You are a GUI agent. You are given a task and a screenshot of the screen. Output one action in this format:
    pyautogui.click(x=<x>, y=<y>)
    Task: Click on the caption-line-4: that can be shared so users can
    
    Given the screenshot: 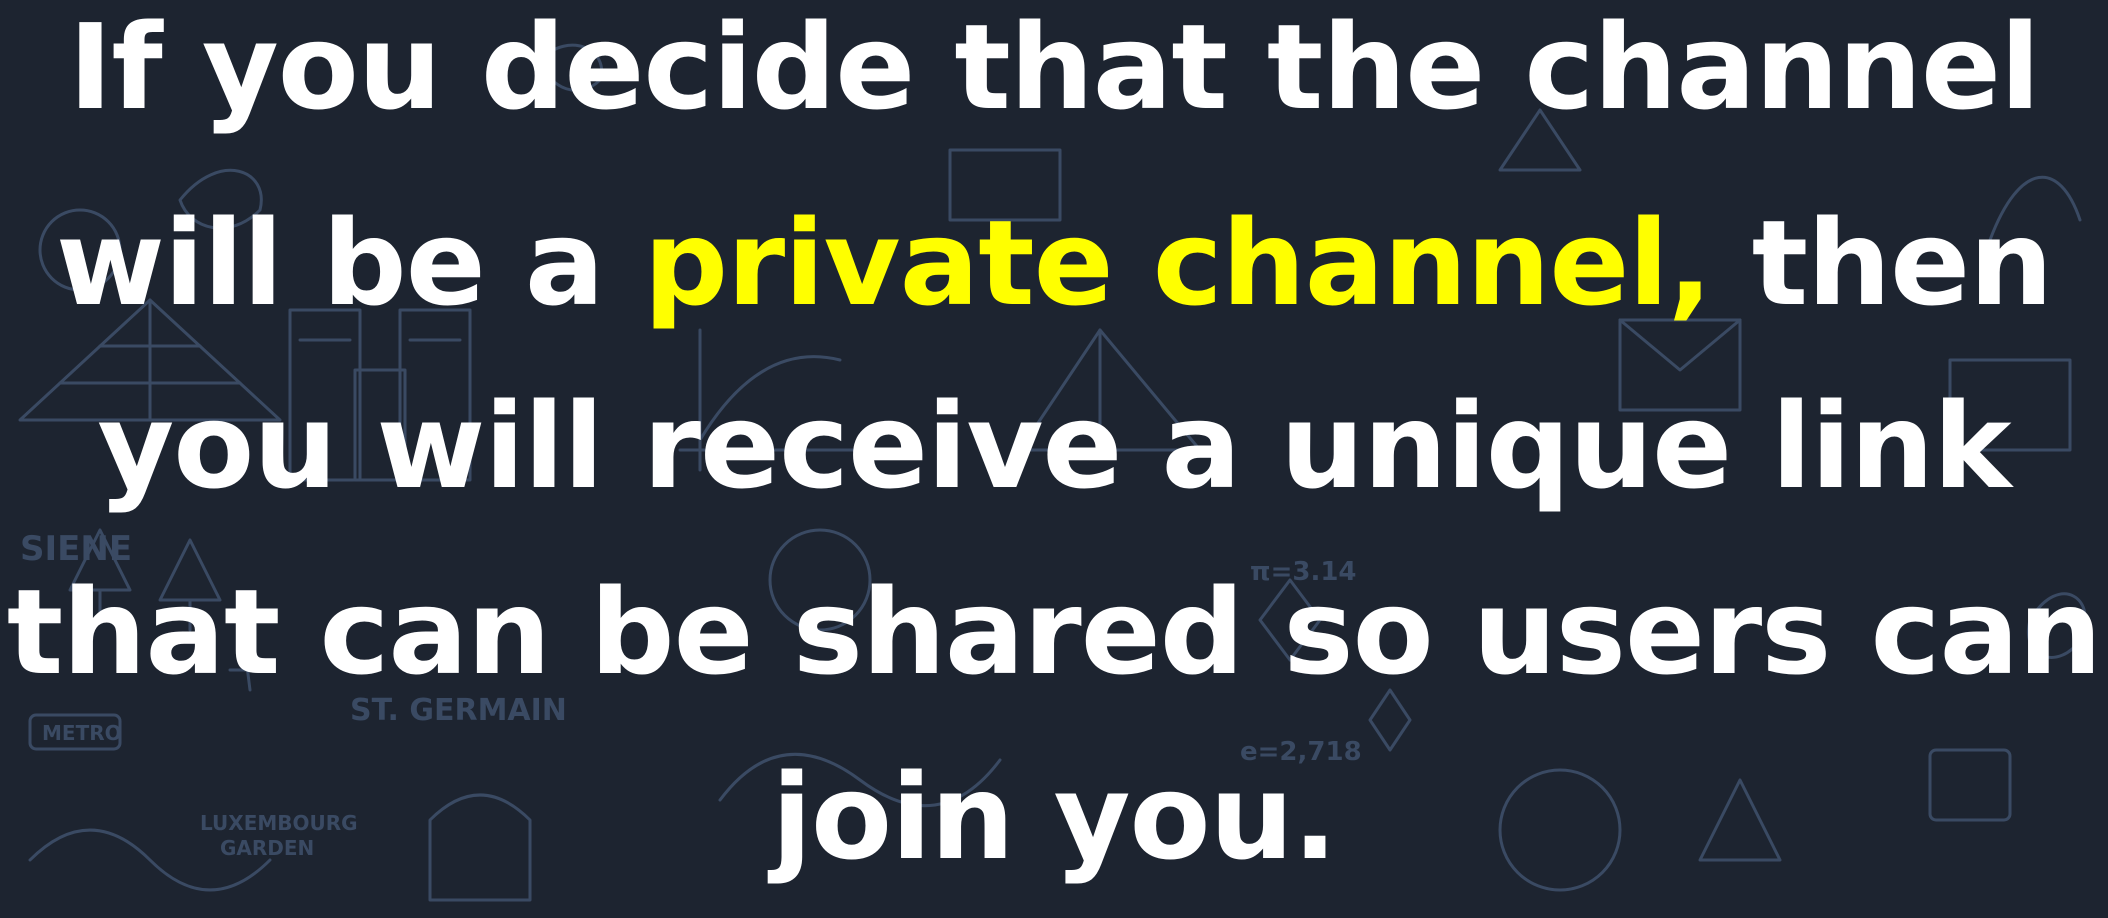 What is the action you would take?
    pyautogui.click(x=1054, y=632)
    